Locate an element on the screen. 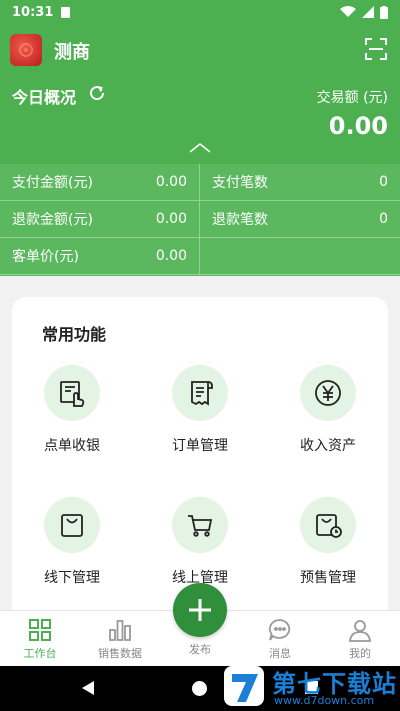 Image resolution: width=400 pixels, height=711 pixels. app-logo is located at coordinates (26, 50).